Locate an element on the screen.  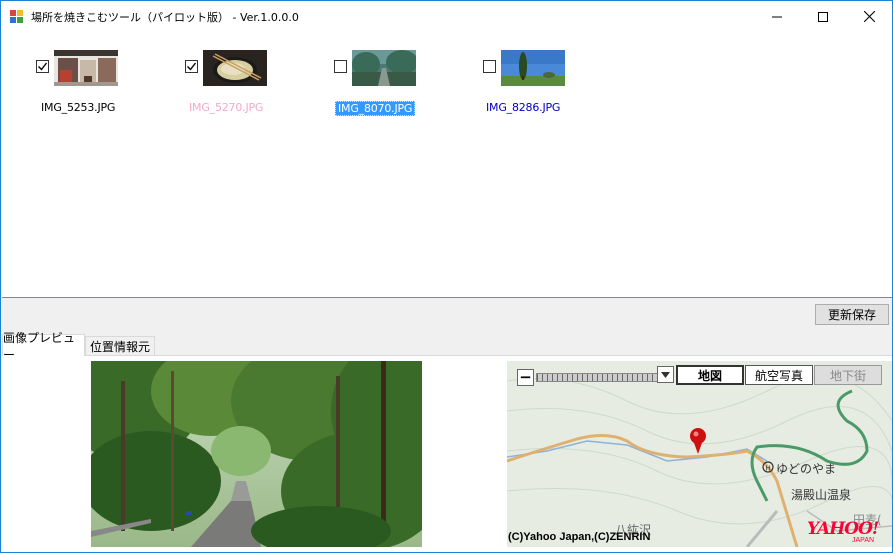
map-type-map-button: 地図 is located at coordinates (710, 375).